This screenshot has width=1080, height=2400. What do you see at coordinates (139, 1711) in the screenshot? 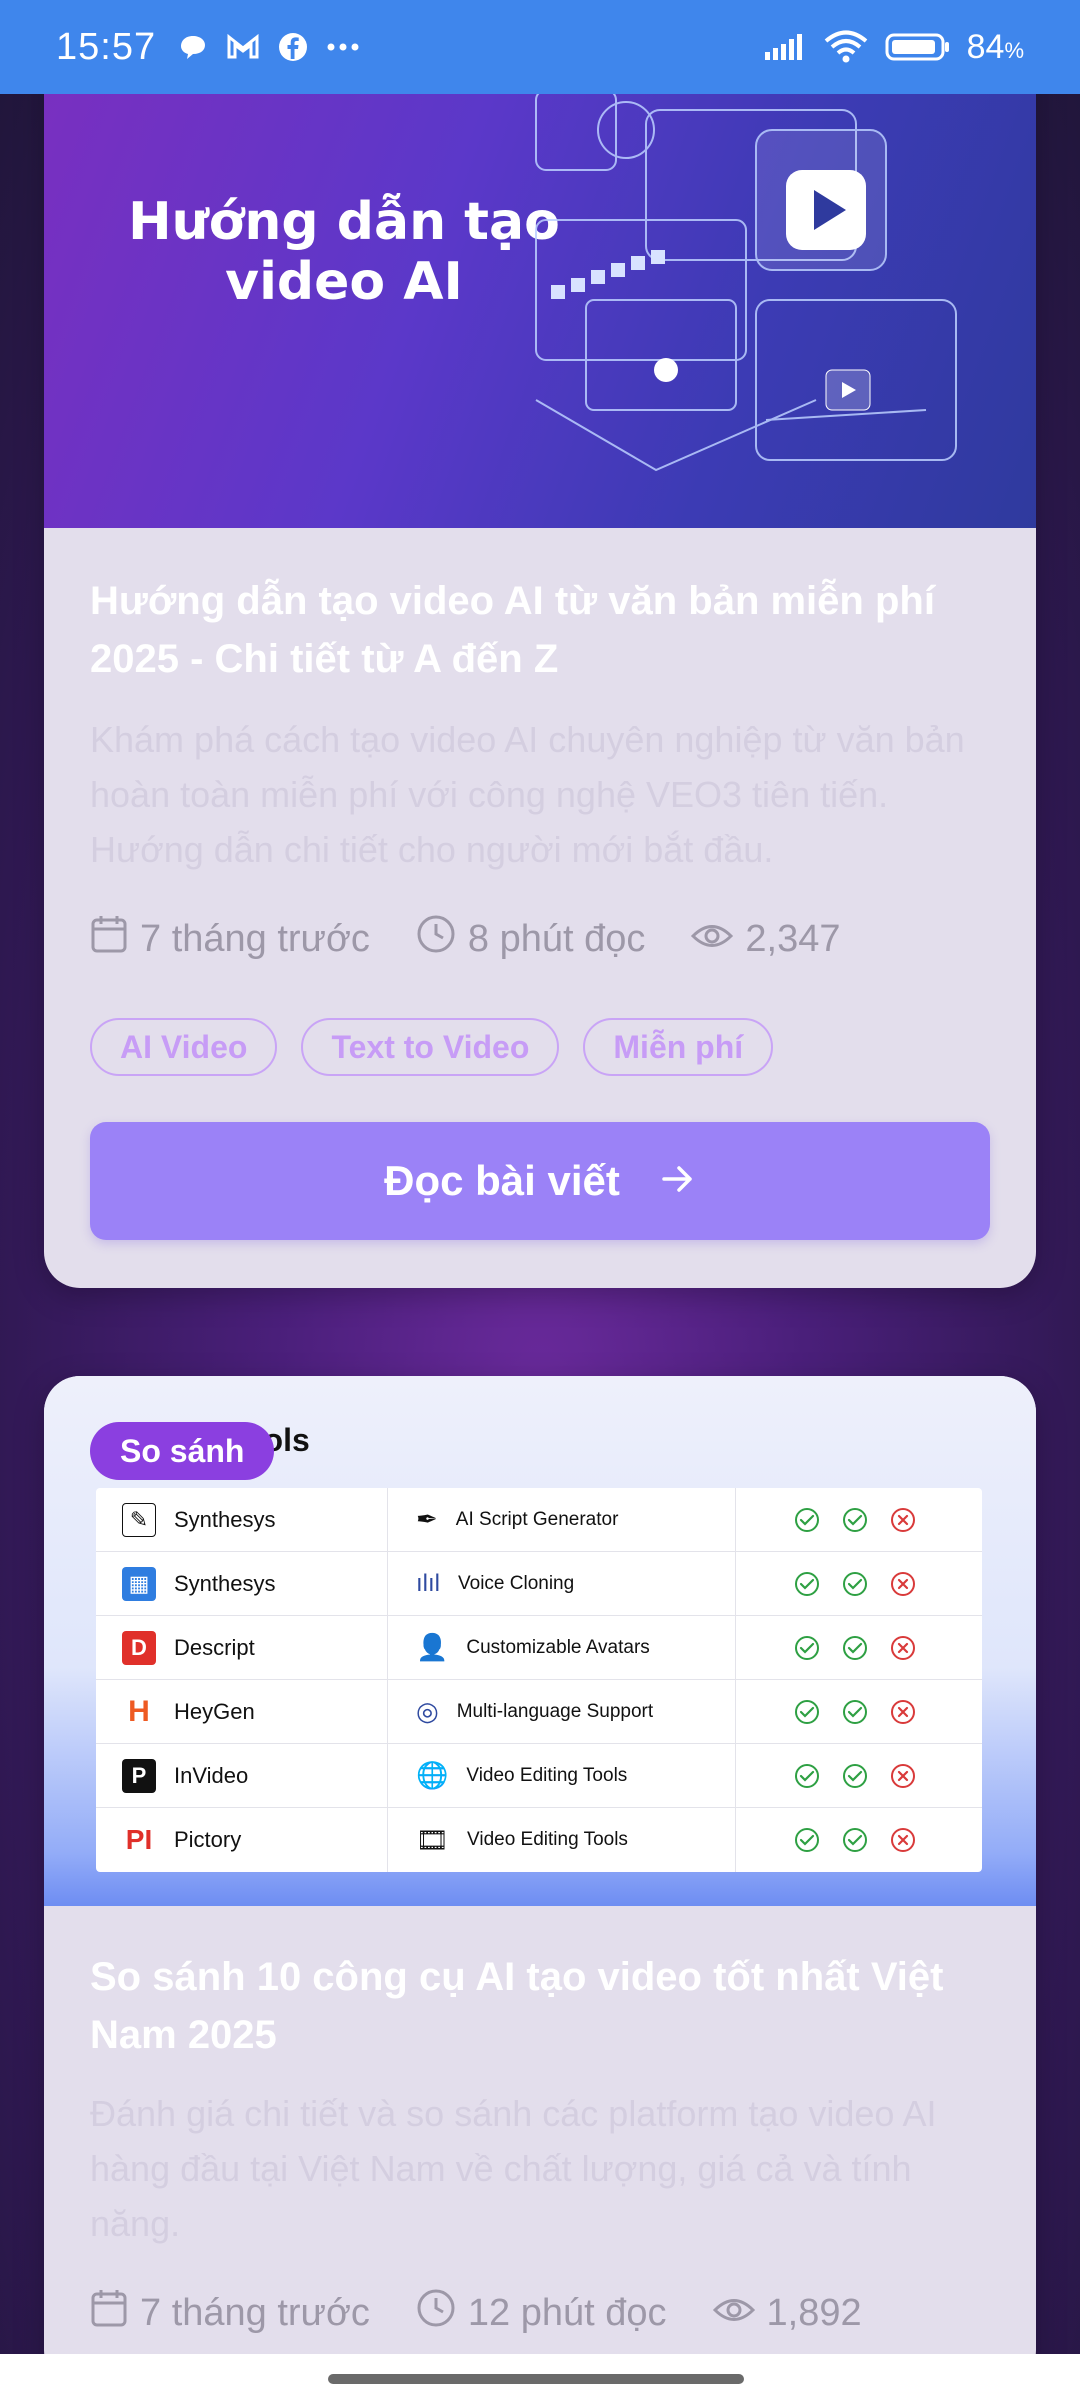
I see `heygen-logo: H` at bounding box center [139, 1711].